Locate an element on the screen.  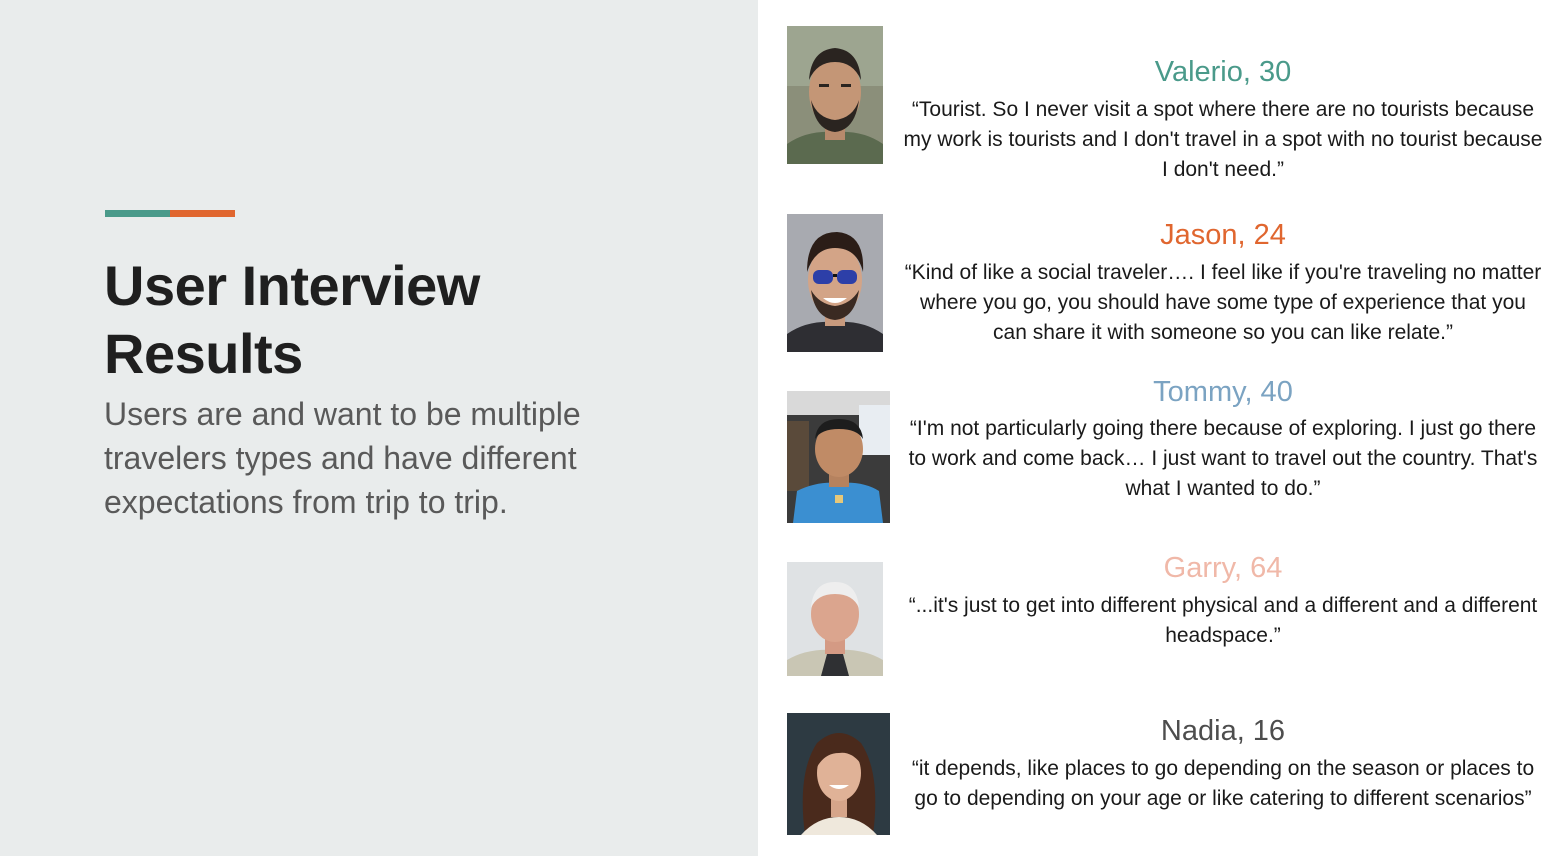
title-line-2: Results is located at coordinates (203, 353).